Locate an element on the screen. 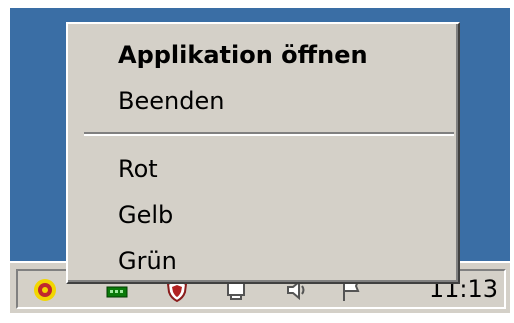 The image size is (514, 323). color-app-icon is located at coordinates (45, 290).